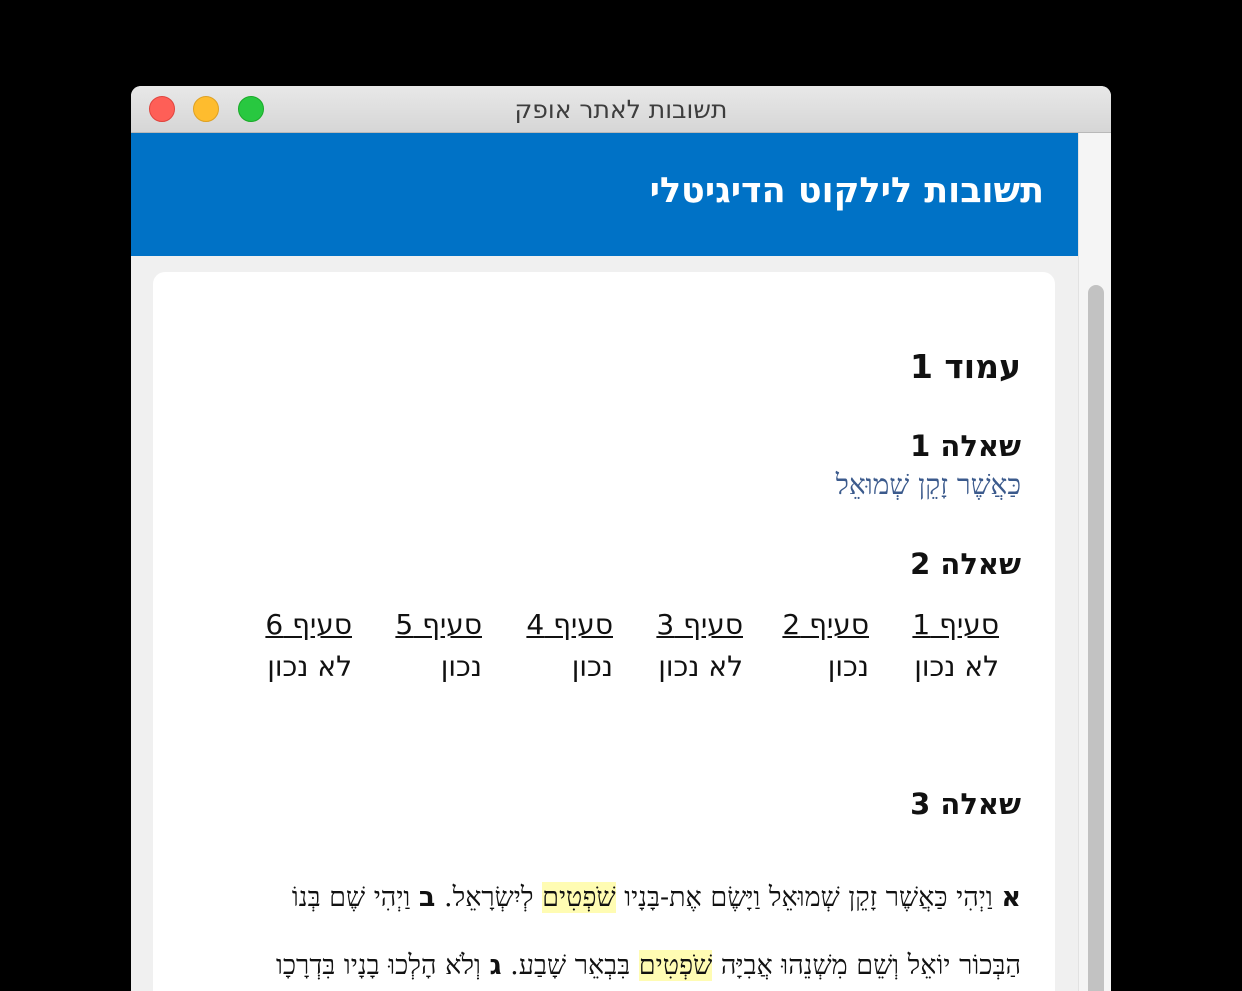 The height and width of the screenshot is (991, 1242). Describe the element at coordinates (965, 804) in the screenshot. I see `question-3-heading: שאלה 3` at that location.